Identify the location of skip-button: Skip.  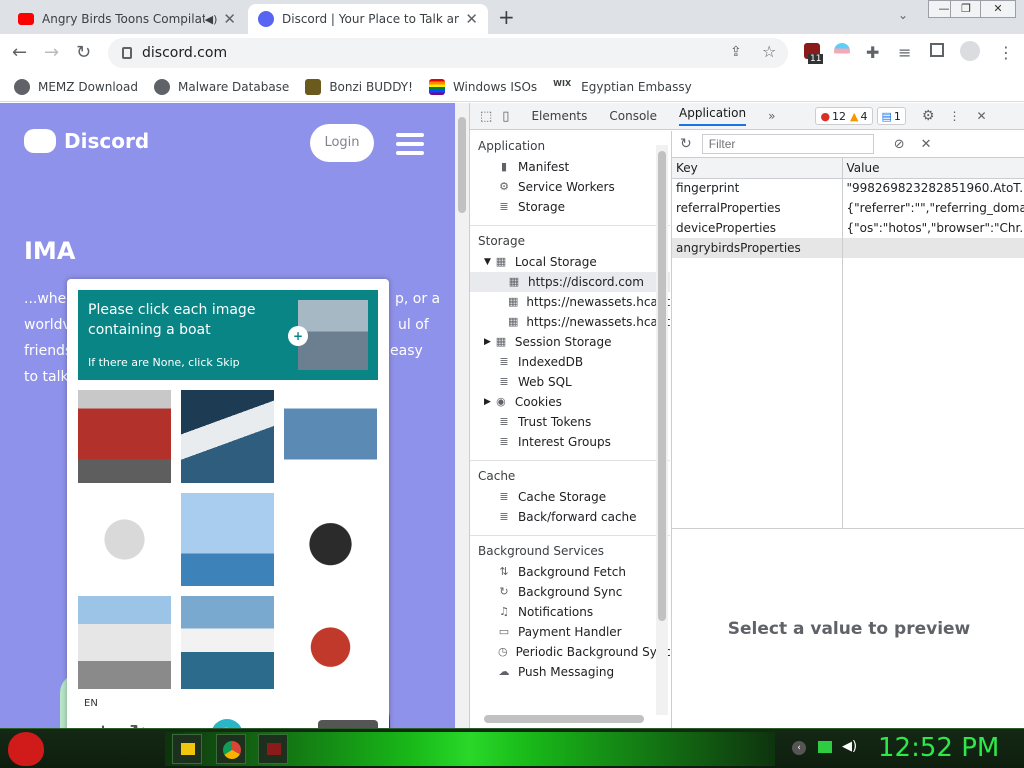
(348, 724).